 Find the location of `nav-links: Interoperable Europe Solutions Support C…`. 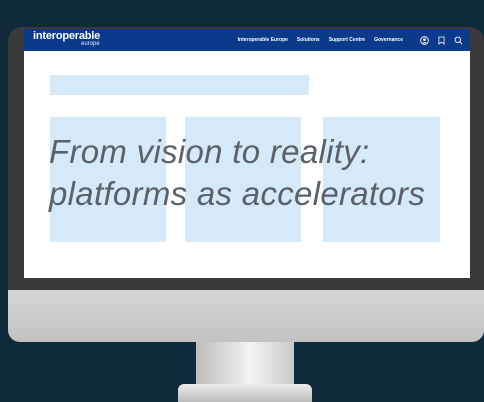

nav-links: Interoperable Europe Solutions Support C… is located at coordinates (325, 40).